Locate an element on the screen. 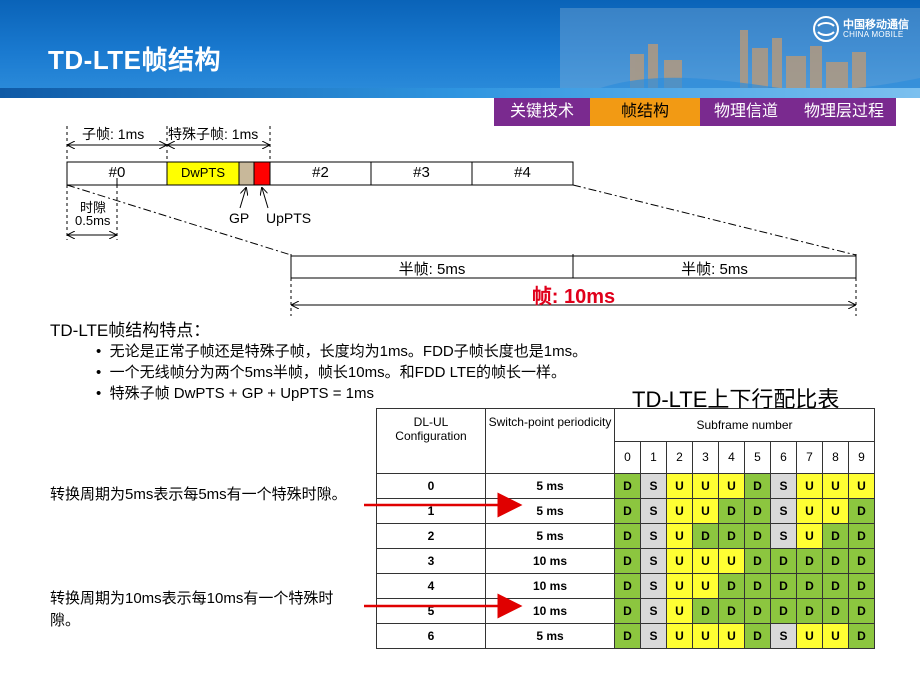 The image size is (920, 690). feature-bullet-2: • 一个无线帧分为两个5ms半帧，帧长10ms。和FDD LTE的帧长一样。 is located at coordinates (331, 372).